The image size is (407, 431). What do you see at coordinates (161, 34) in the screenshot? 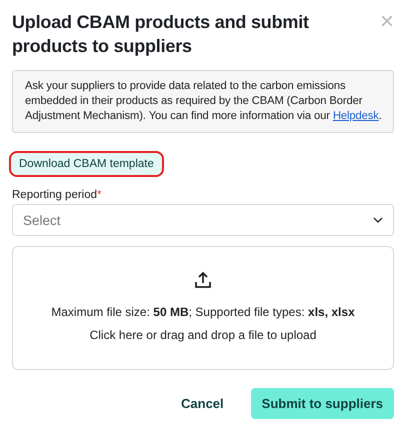
I see `dialog-title: Upload CBAM products and submit products to suppliers` at bounding box center [161, 34].